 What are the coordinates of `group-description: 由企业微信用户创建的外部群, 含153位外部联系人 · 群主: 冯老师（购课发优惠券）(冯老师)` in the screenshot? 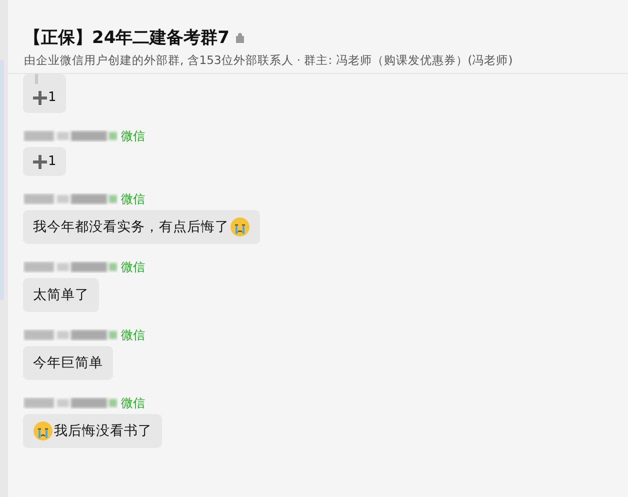 It's located at (269, 60).